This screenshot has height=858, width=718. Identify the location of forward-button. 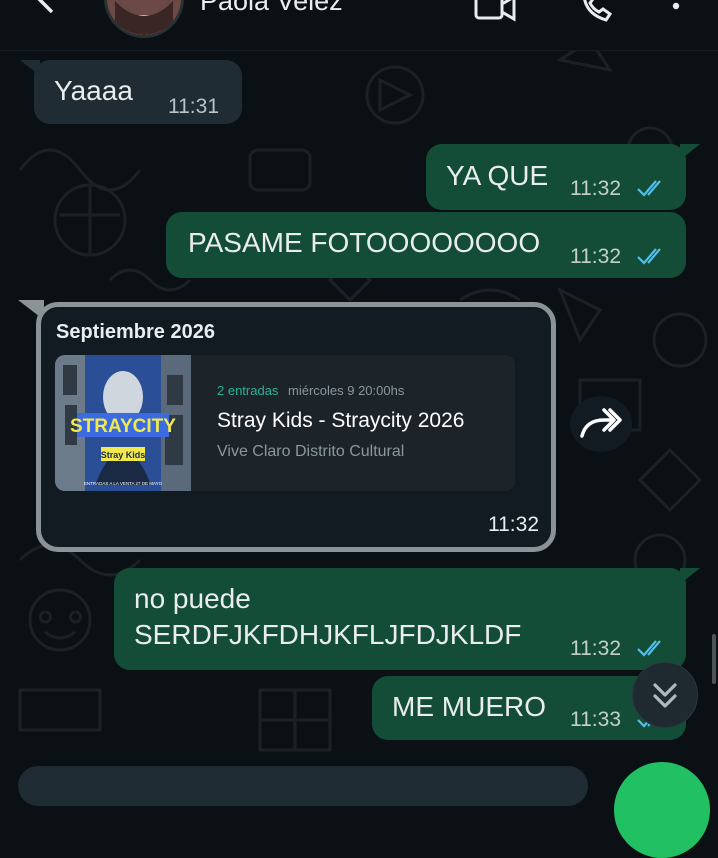
(601, 424).